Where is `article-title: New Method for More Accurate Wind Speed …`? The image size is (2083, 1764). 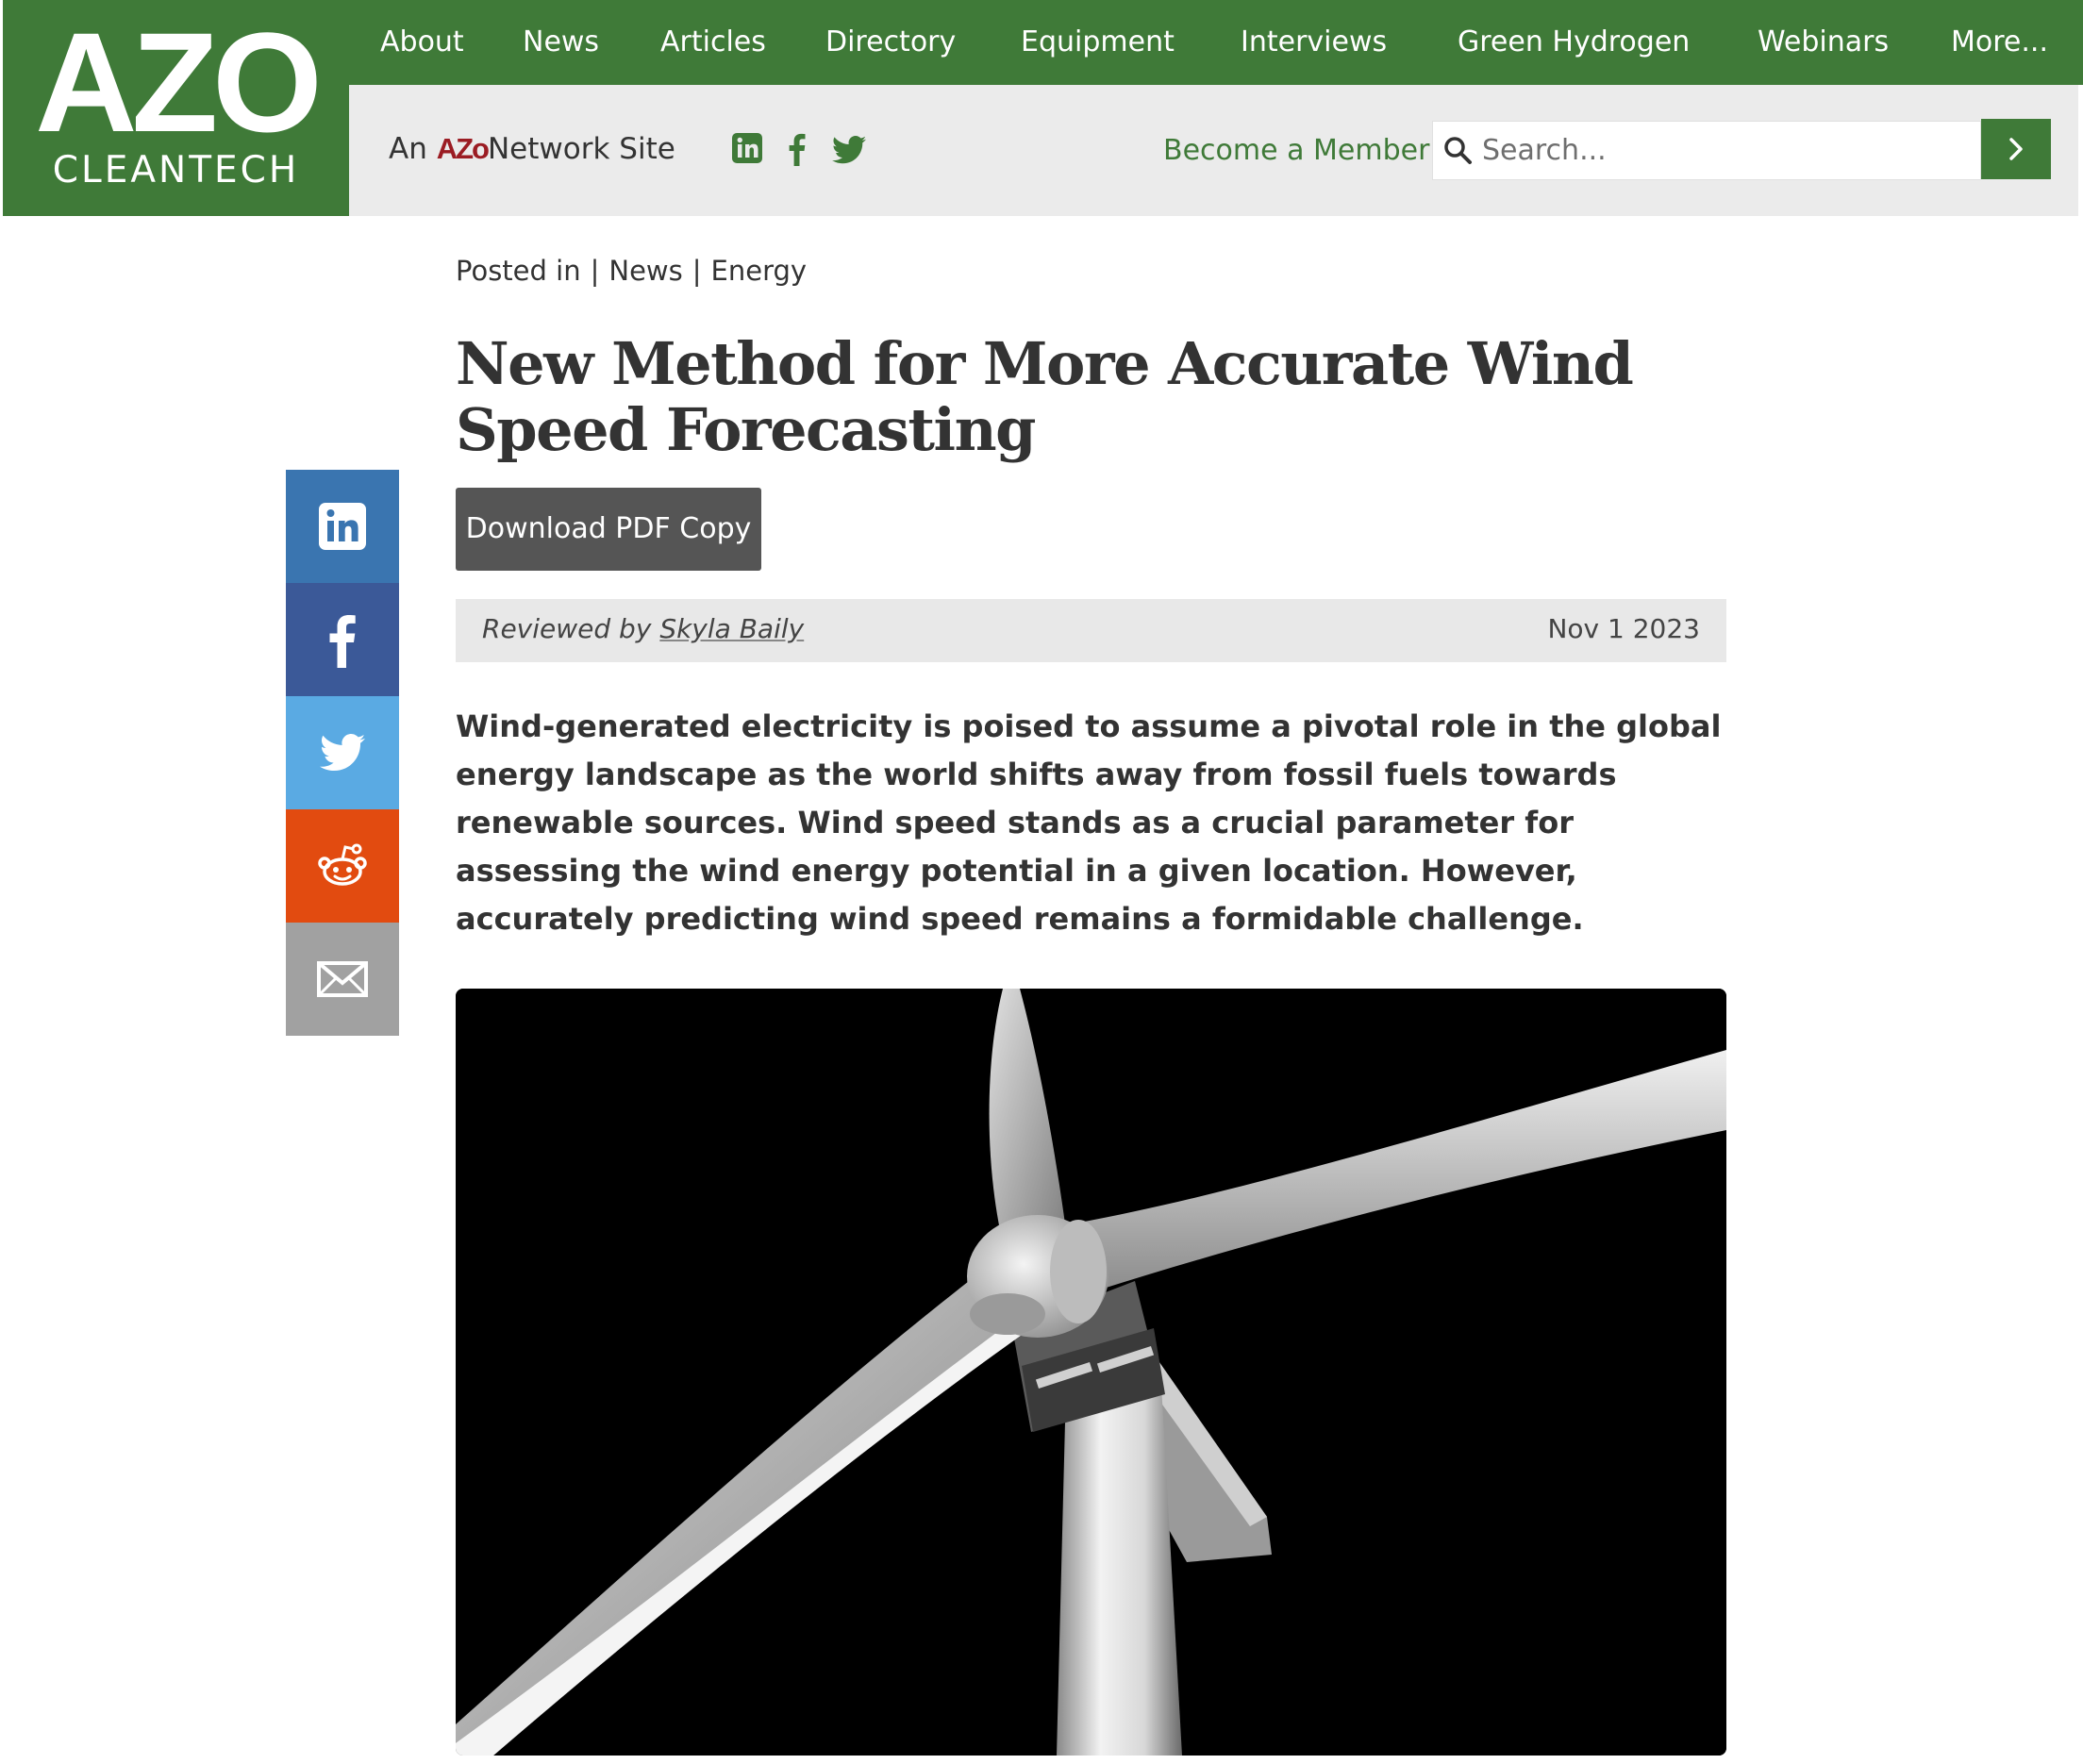 article-title: New Method for More Accurate Wind Speed … is located at coordinates (1045, 397).